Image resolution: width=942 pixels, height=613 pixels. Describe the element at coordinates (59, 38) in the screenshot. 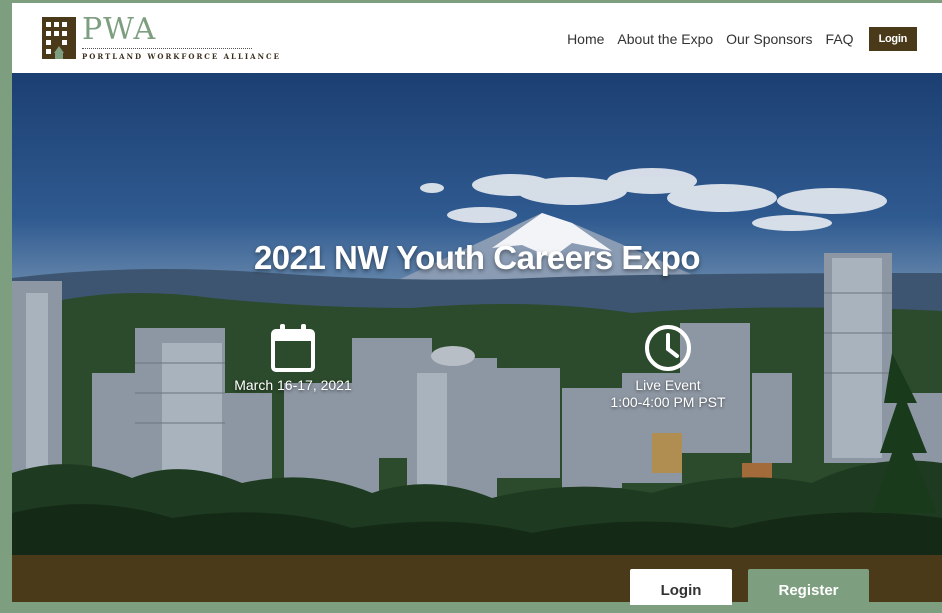

I see `building-logo-icon` at that location.